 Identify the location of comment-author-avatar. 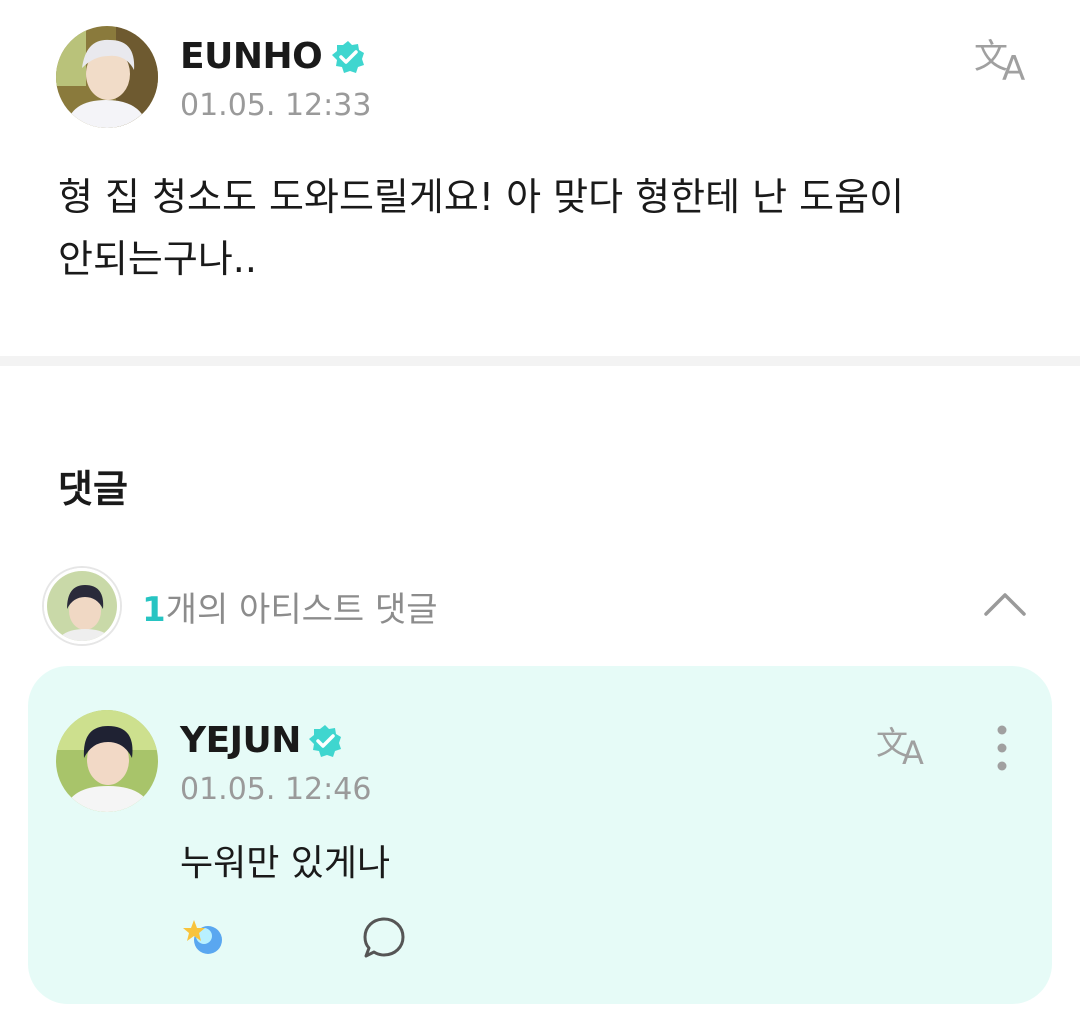
(107, 761).